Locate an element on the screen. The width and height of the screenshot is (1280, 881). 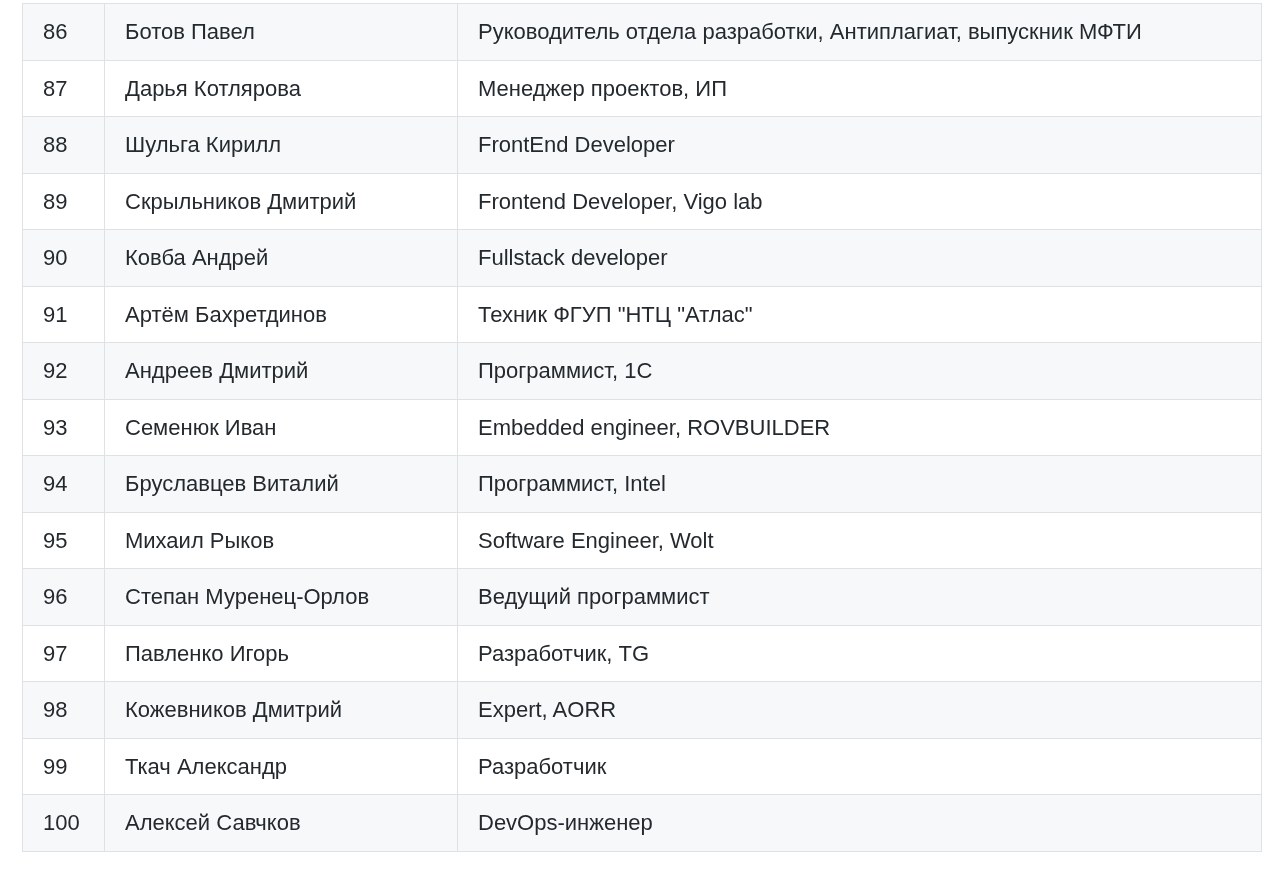
table-cell: Павленко Игорь is located at coordinates (281, 653).